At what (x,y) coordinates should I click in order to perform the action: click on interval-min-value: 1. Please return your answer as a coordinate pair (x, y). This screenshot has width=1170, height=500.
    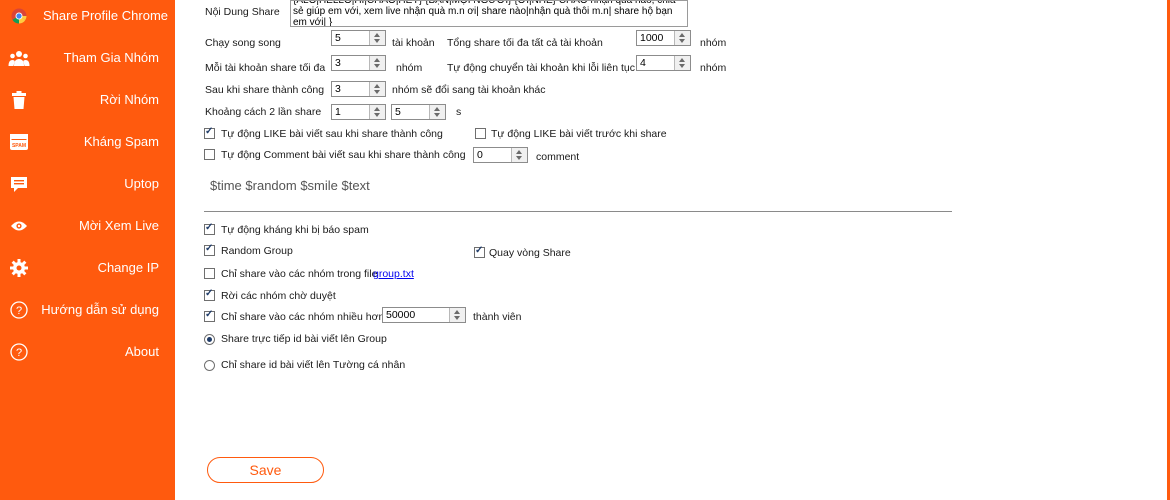
    Looking at the image, I should click on (338, 112).